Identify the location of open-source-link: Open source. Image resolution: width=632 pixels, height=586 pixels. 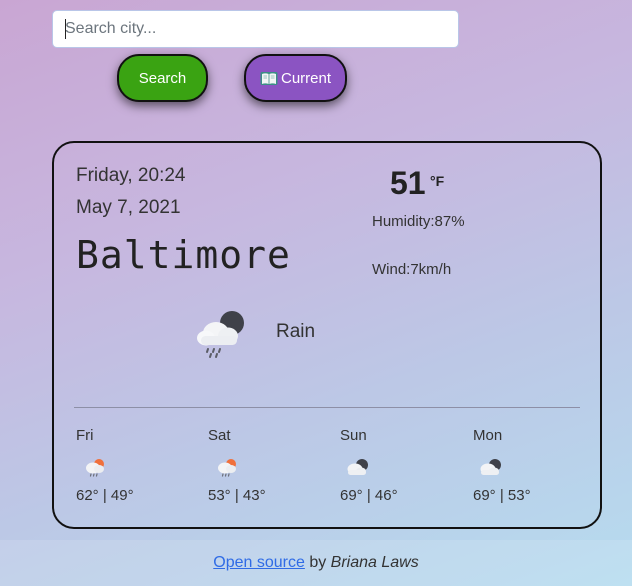
(259, 562).